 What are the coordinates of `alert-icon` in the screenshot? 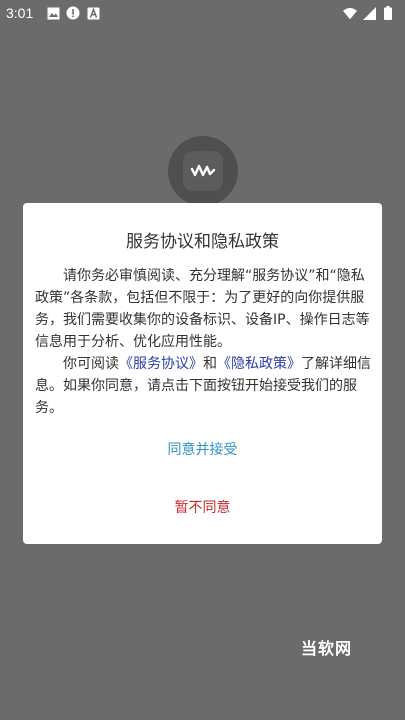 It's located at (73, 13).